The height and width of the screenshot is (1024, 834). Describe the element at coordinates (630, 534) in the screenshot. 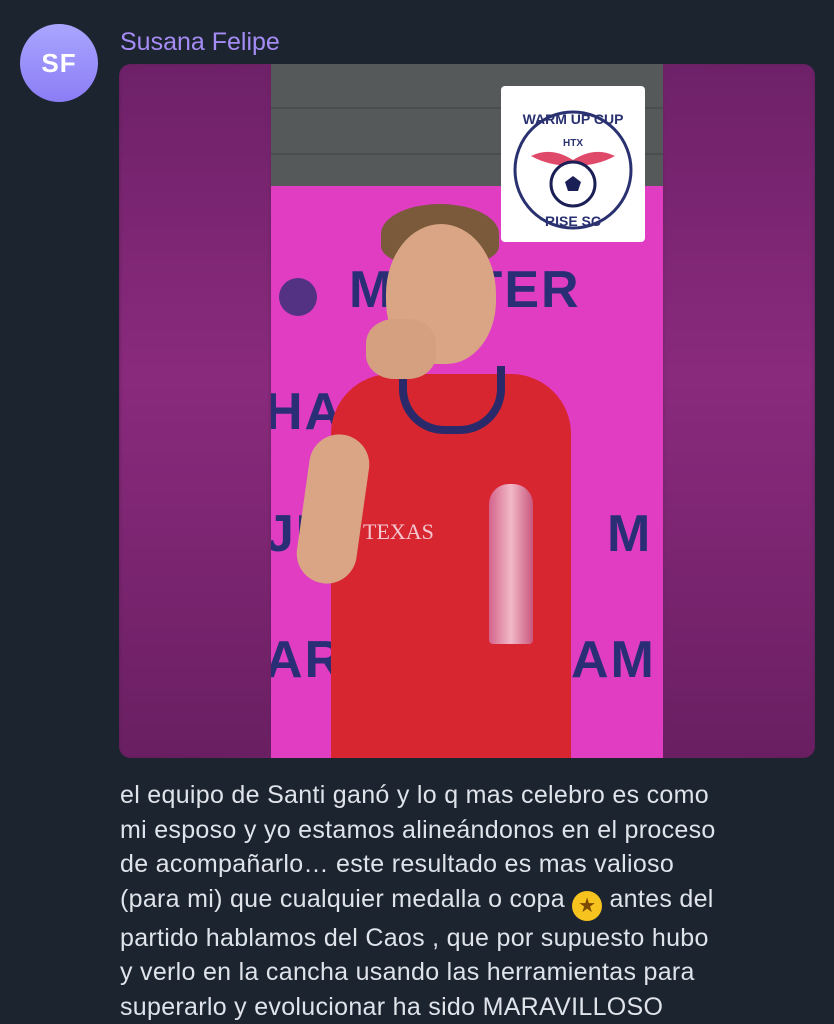

I see `backdrop-word: M` at that location.